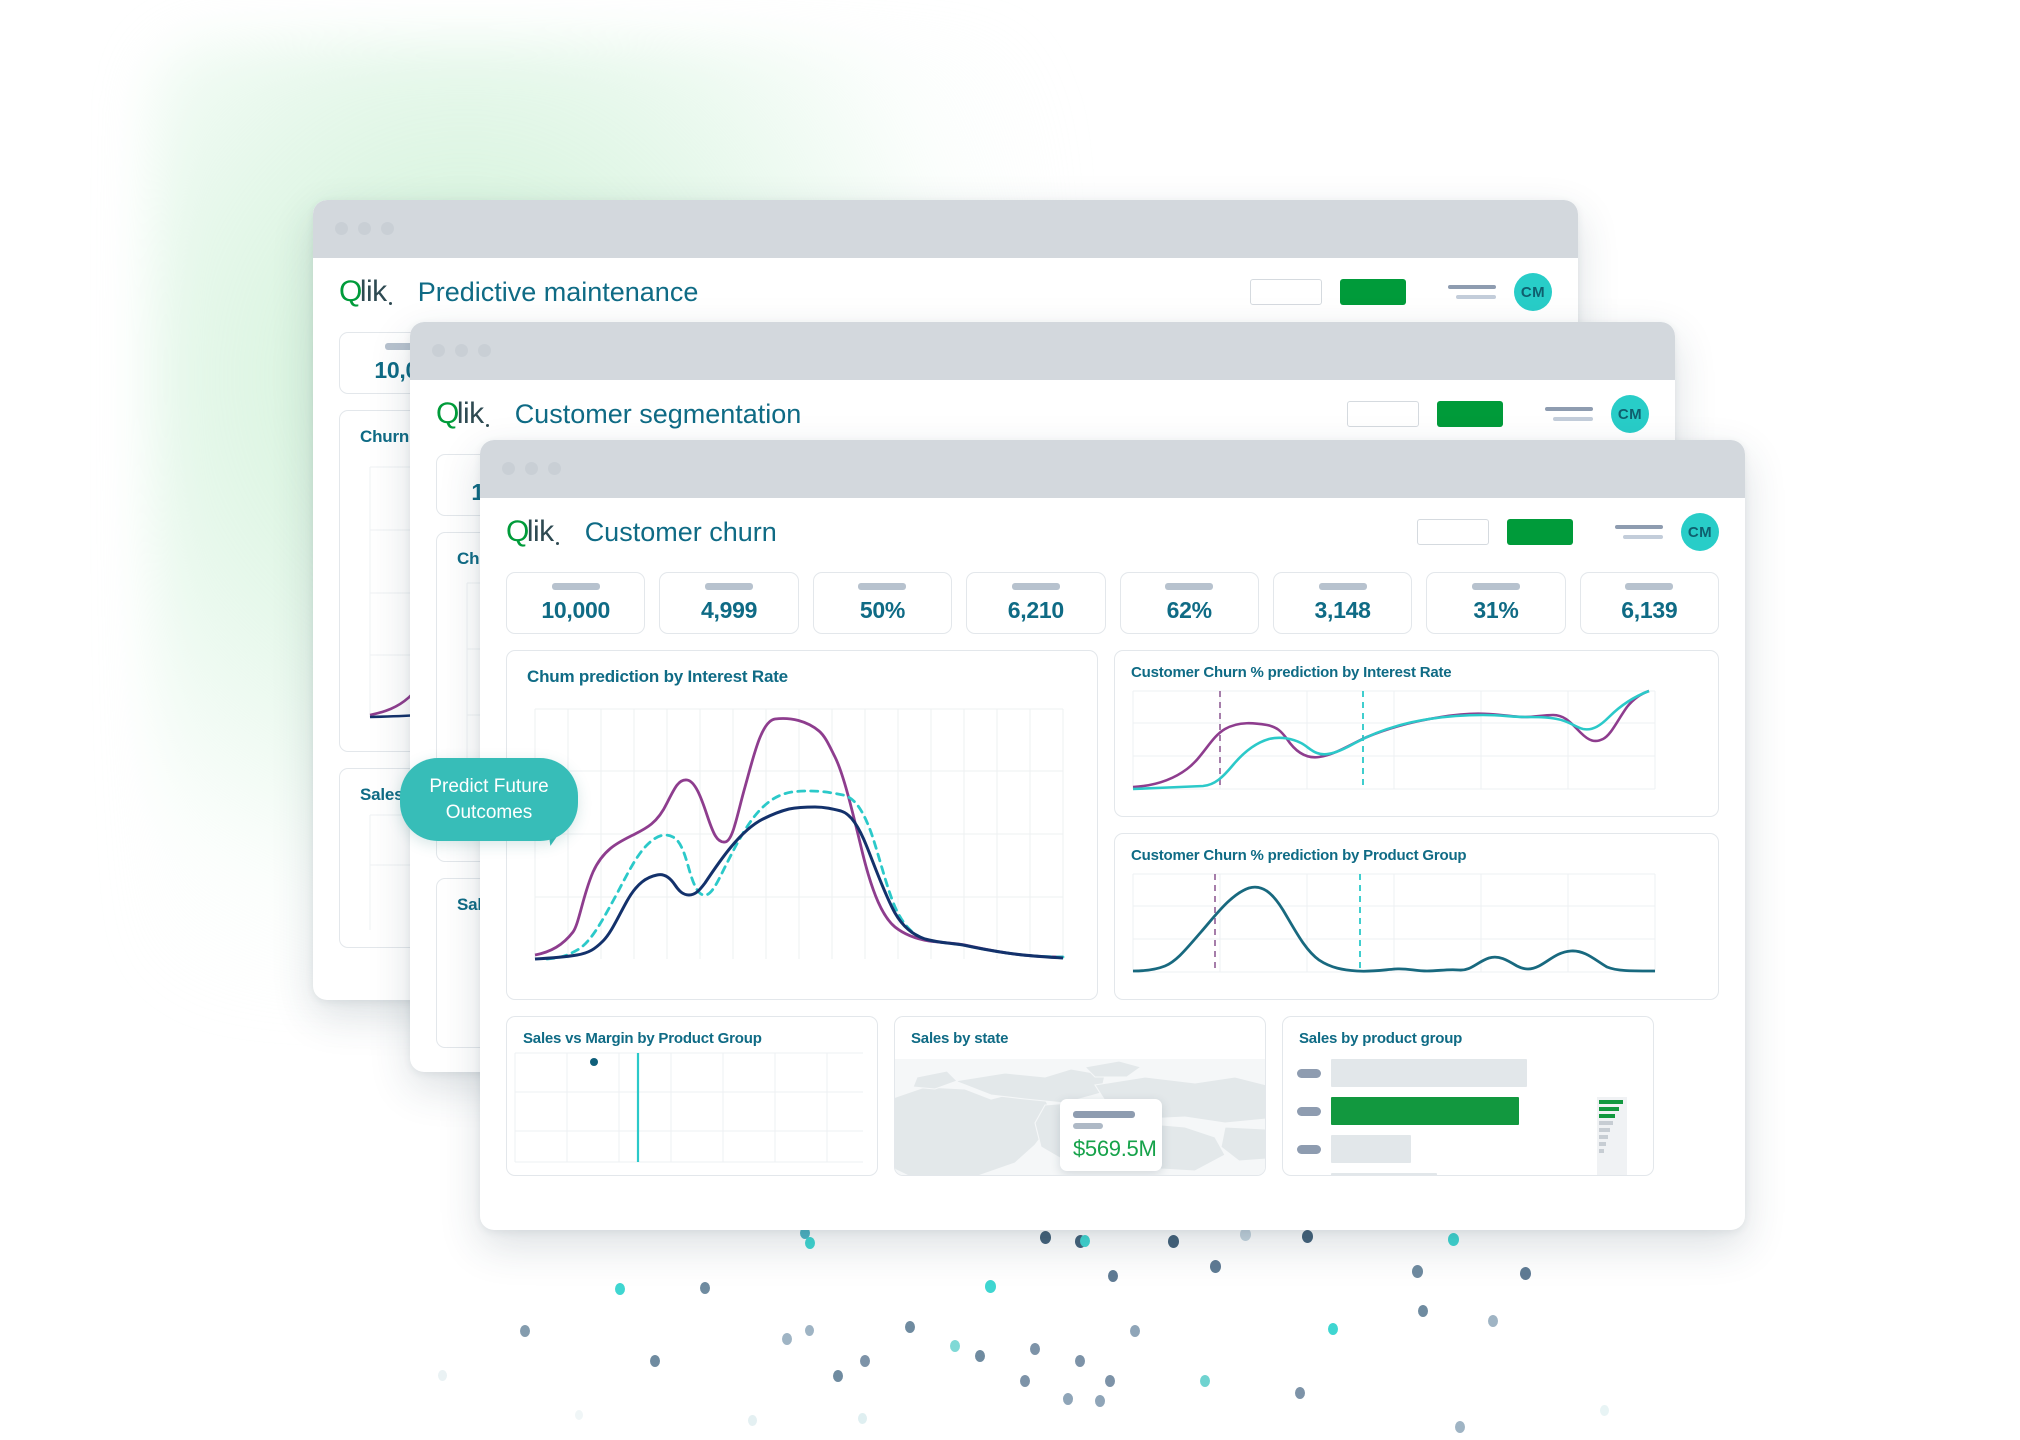  What do you see at coordinates (729, 609) in the screenshot?
I see `kpi-value: 4,999` at bounding box center [729, 609].